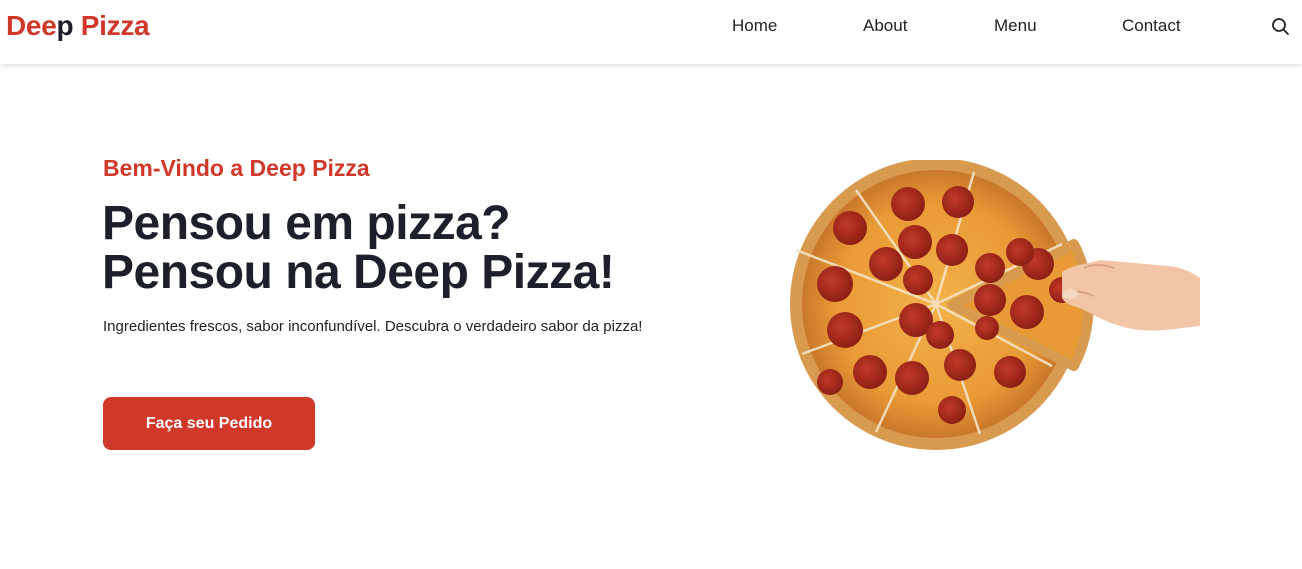 The width and height of the screenshot is (1302, 569). I want to click on hero-headline-line2: Pensou na Deep Pizza!, so click(358, 272).